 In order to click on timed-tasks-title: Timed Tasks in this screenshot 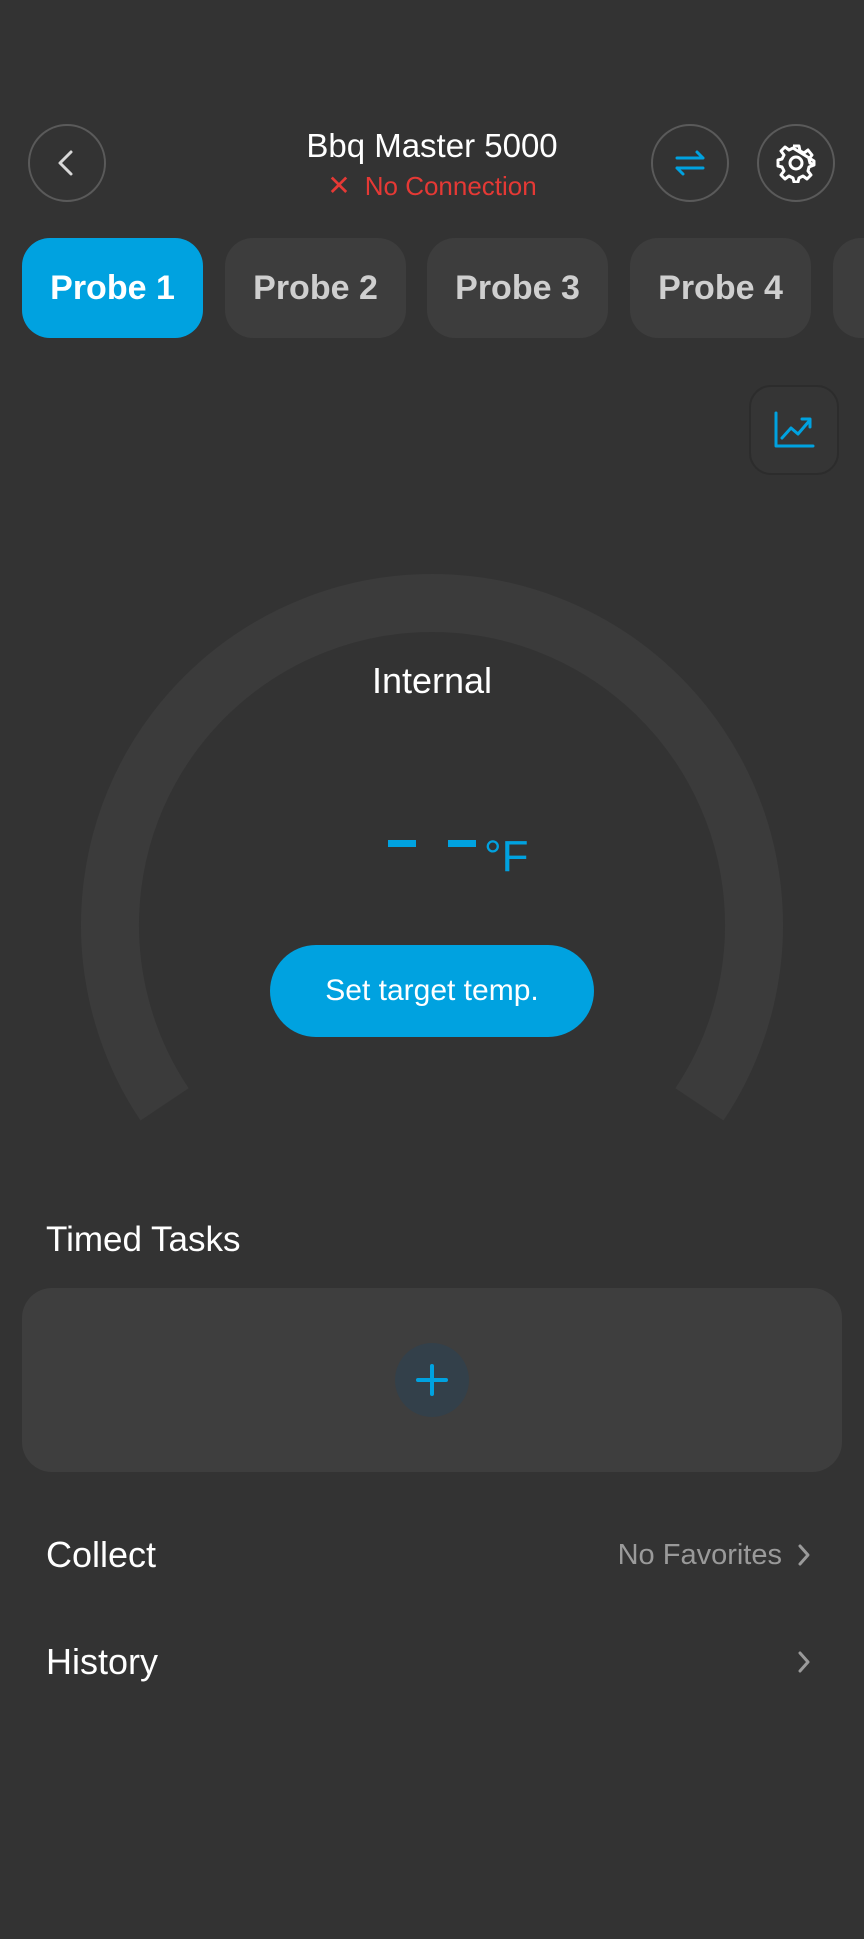, I will do `click(143, 1239)`.